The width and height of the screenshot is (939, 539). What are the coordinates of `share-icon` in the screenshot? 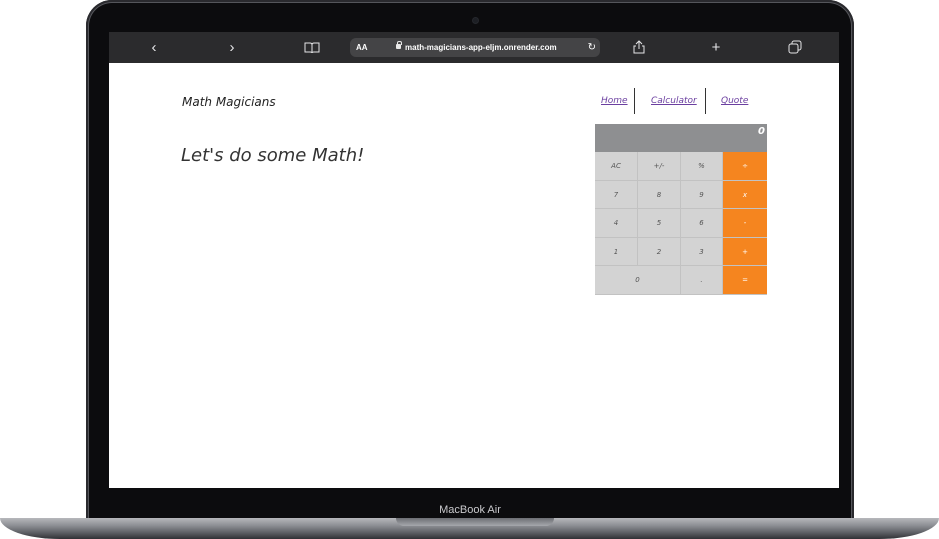 It's located at (639, 47).